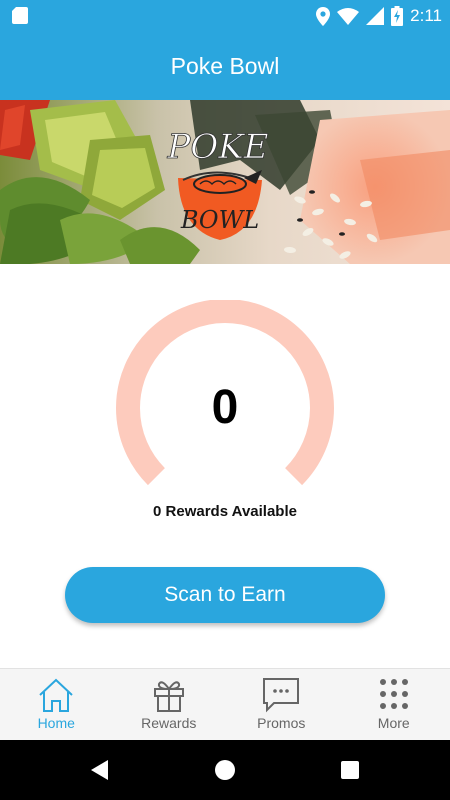  I want to click on points-balance: 0, so click(225, 407).